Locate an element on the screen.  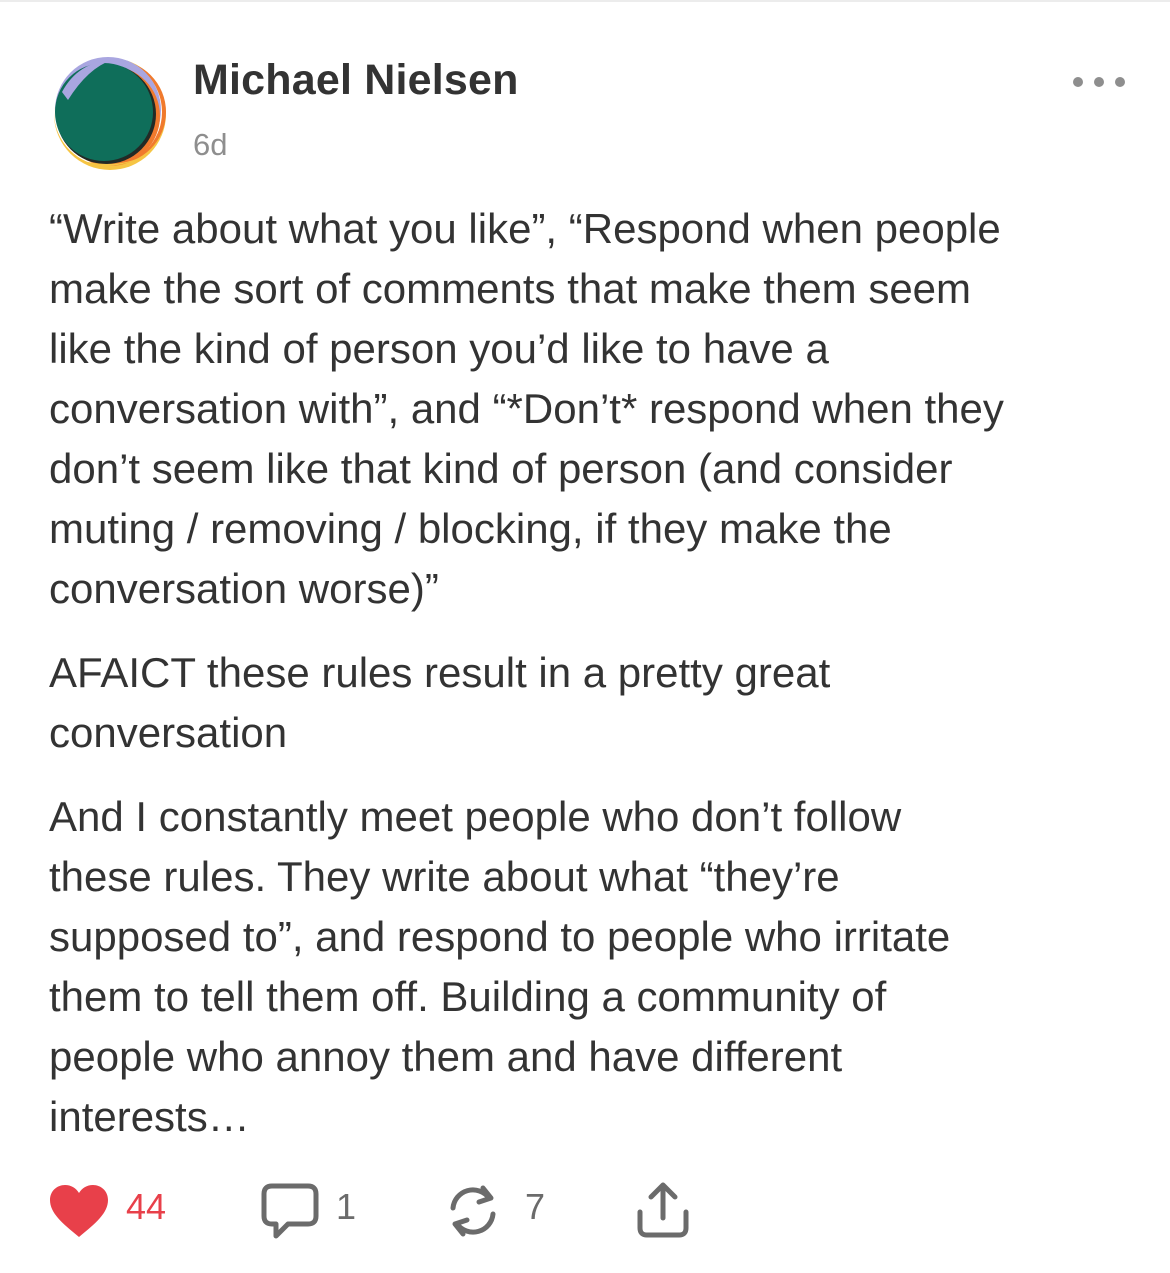
like-button: 44 is located at coordinates (118, 1210).